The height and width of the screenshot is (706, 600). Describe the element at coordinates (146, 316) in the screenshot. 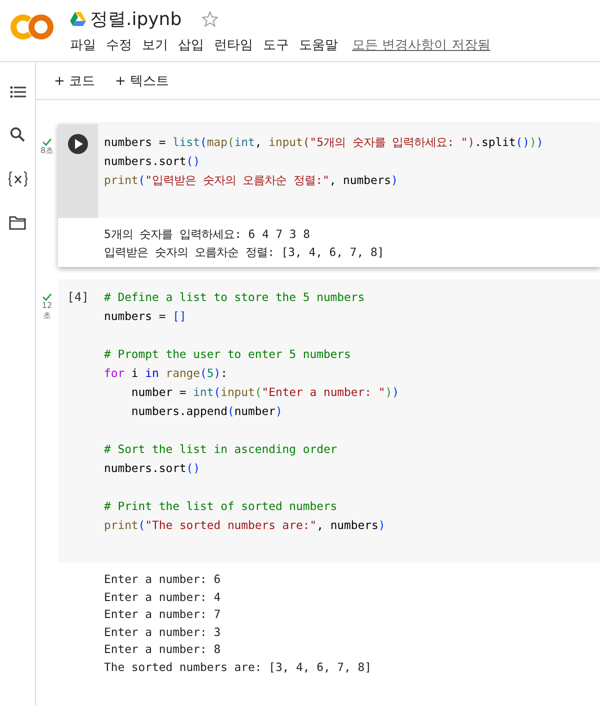

I see `code-line: numbers = []` at that location.